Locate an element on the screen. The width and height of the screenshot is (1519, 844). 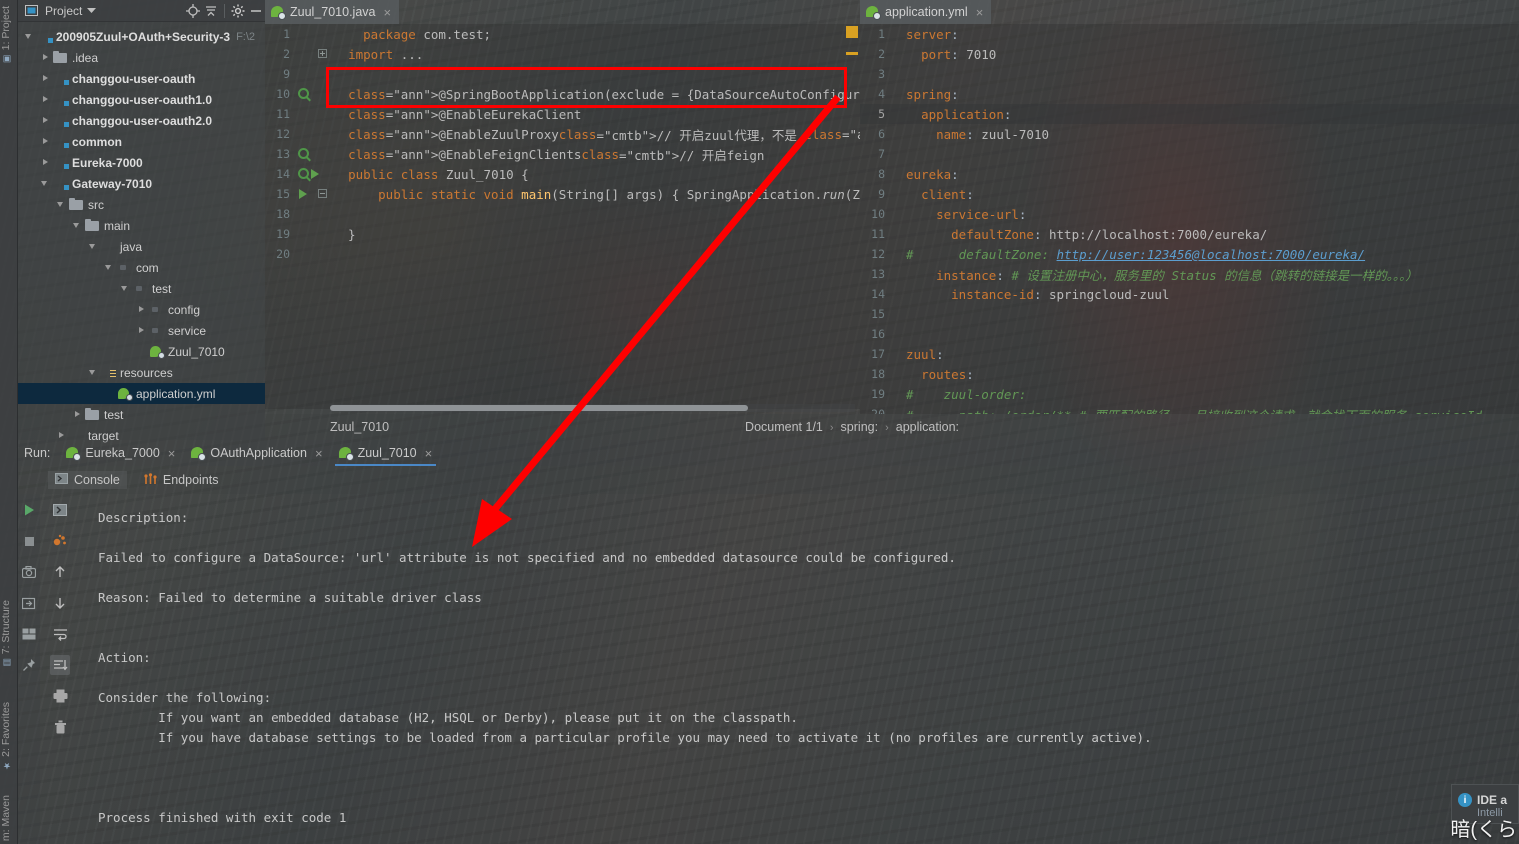
editor-horizontal-scrollbar is located at coordinates (592, 408).